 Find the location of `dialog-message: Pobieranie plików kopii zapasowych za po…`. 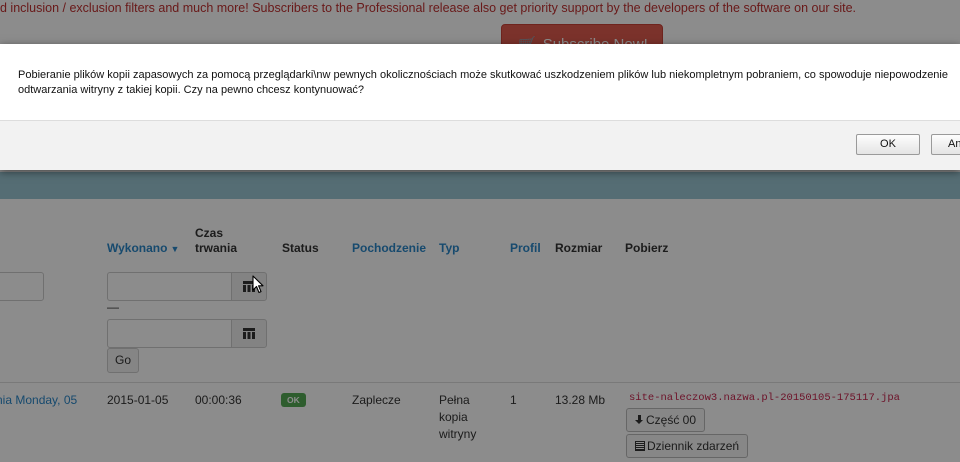

dialog-message: Pobieranie plików kopii zapasowych za po… is located at coordinates (483, 82).